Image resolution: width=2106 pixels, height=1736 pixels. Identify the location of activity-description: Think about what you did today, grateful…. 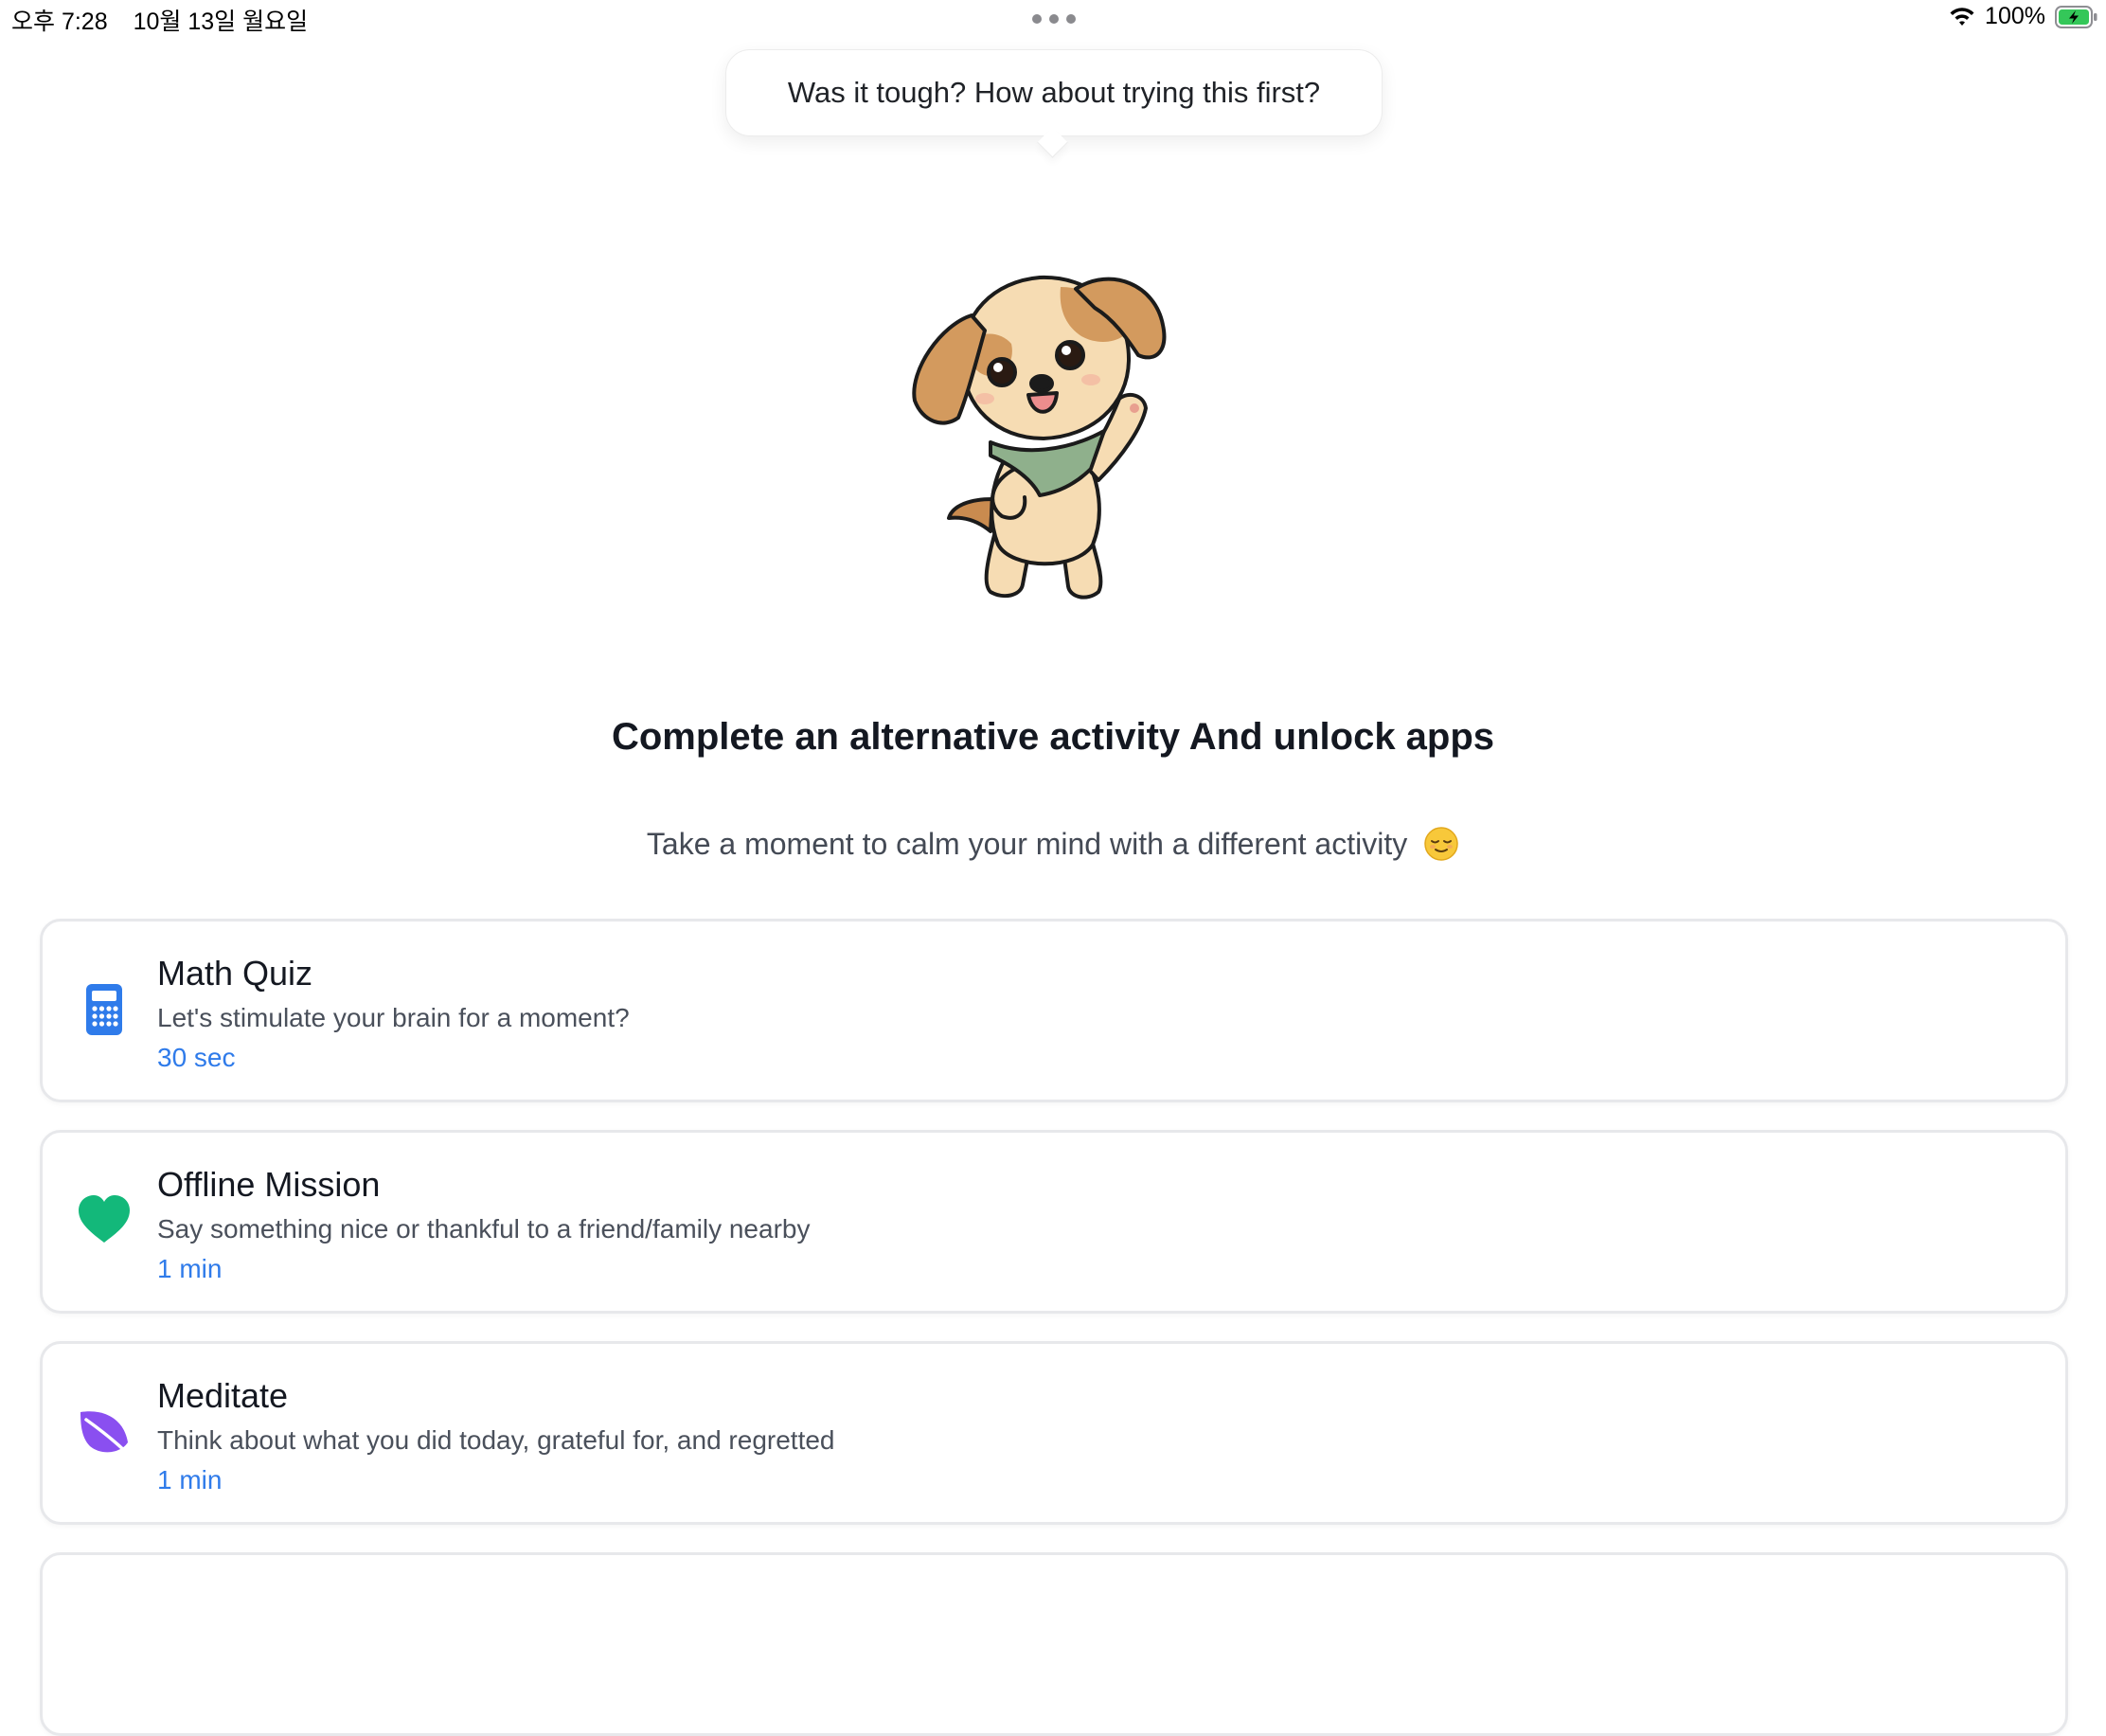
(496, 1440).